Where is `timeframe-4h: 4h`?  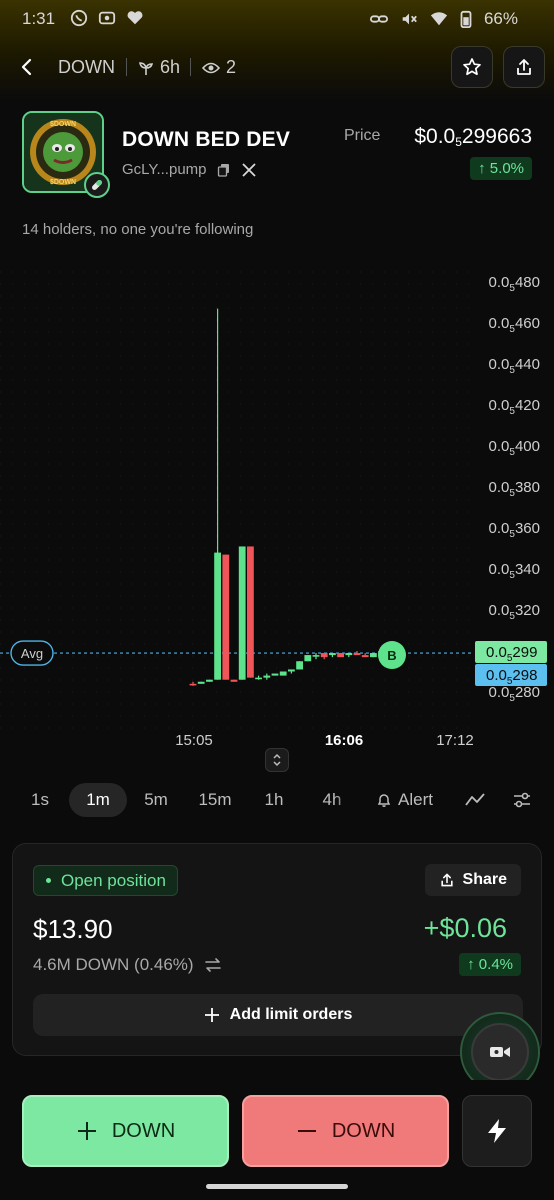
timeframe-4h: 4h is located at coordinates (332, 800).